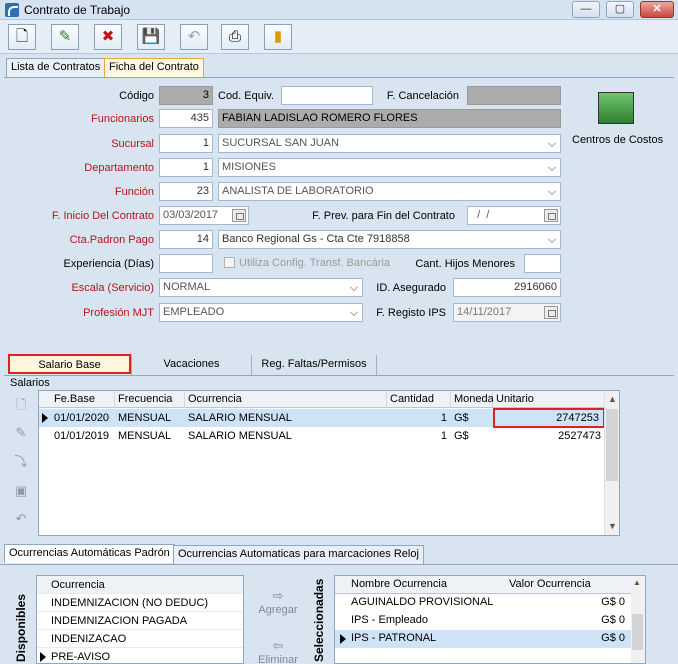 The image size is (678, 664). What do you see at coordinates (154, 67) in the screenshot?
I see `tab-ficha-contrato: Ficha del Contrato` at bounding box center [154, 67].